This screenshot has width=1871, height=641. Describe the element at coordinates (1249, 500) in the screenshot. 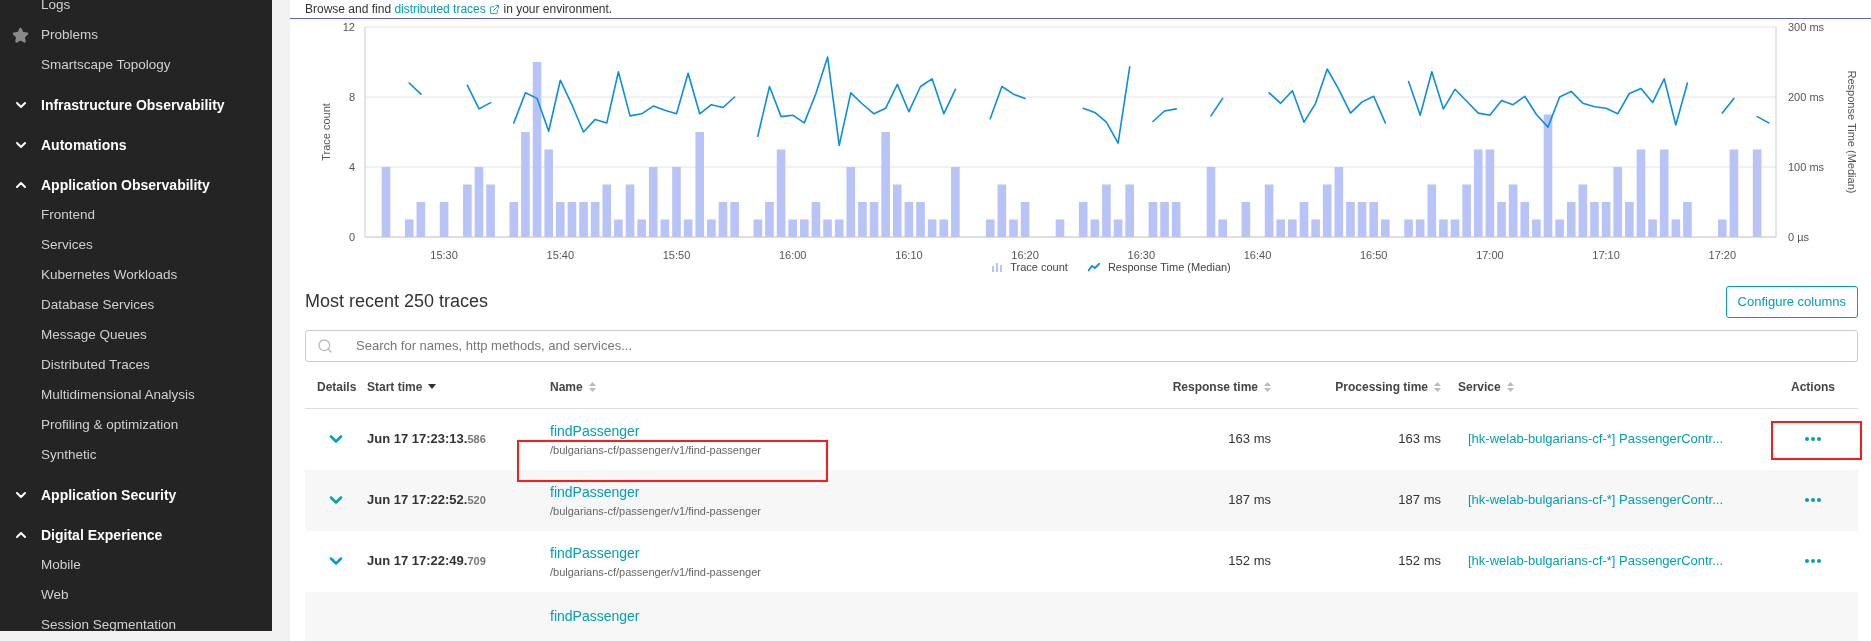

I see `response-time: 187 ms` at that location.